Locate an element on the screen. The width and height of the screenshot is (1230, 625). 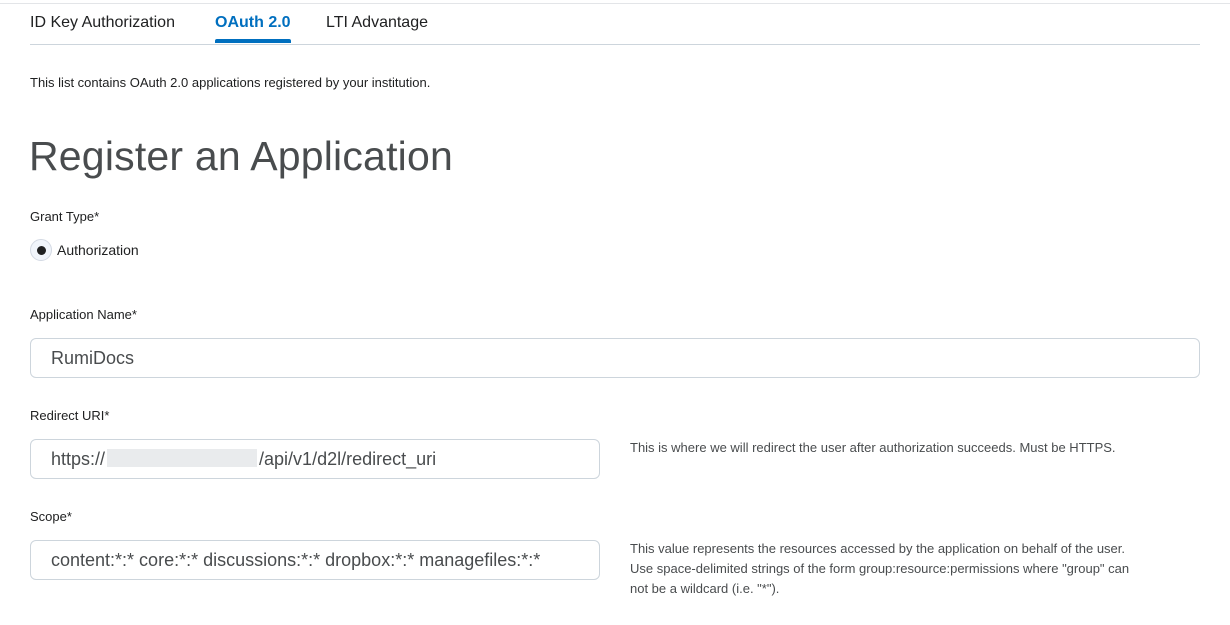
application-name-input: RumiDocs is located at coordinates (615, 358).